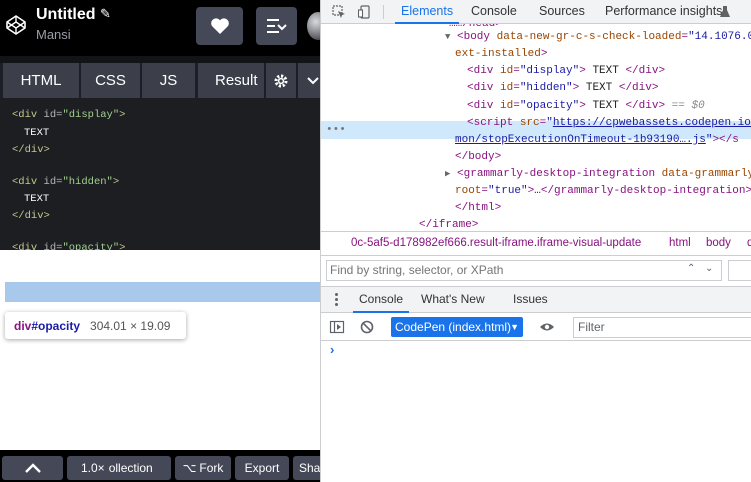 The image size is (751, 482). What do you see at coordinates (586, 106) in the screenshot?
I see `dom-node-opacity: <div id="opacity"> TEXT </div> == $0` at bounding box center [586, 106].